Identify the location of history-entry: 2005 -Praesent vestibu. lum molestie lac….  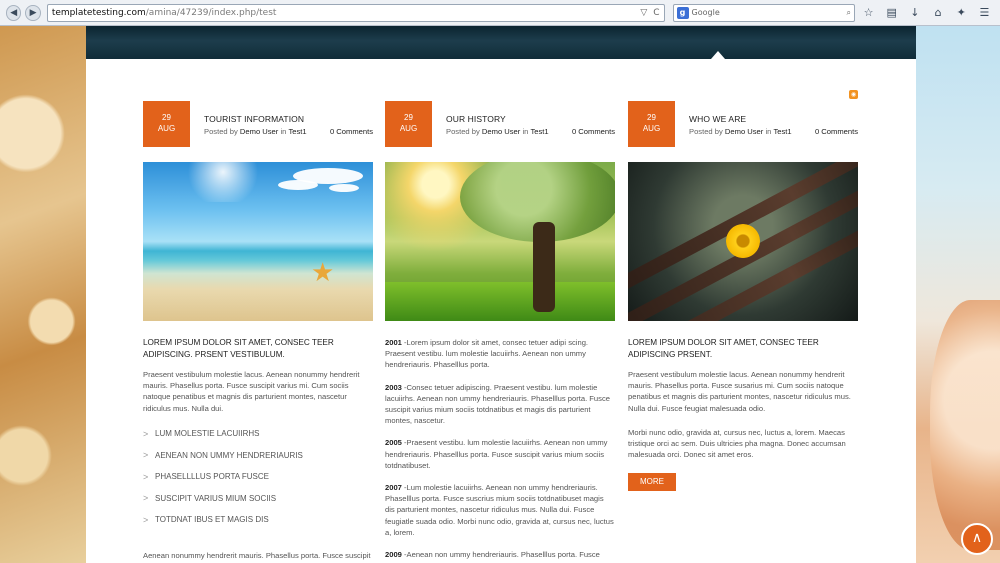
(496, 454).